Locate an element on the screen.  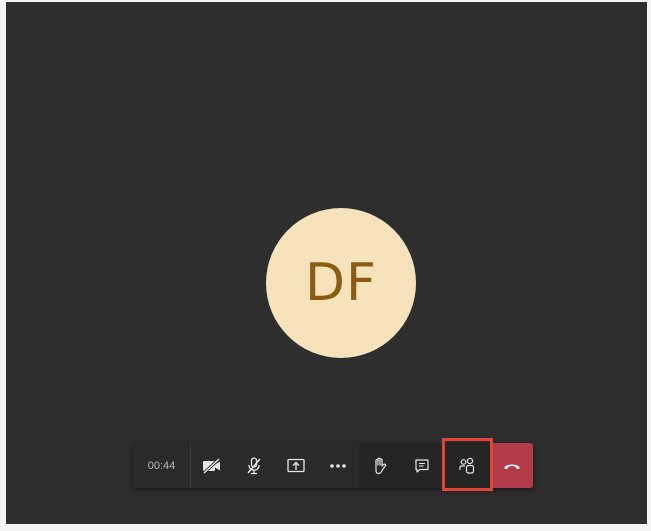
phone-hangup-icon is located at coordinates (512, 466).